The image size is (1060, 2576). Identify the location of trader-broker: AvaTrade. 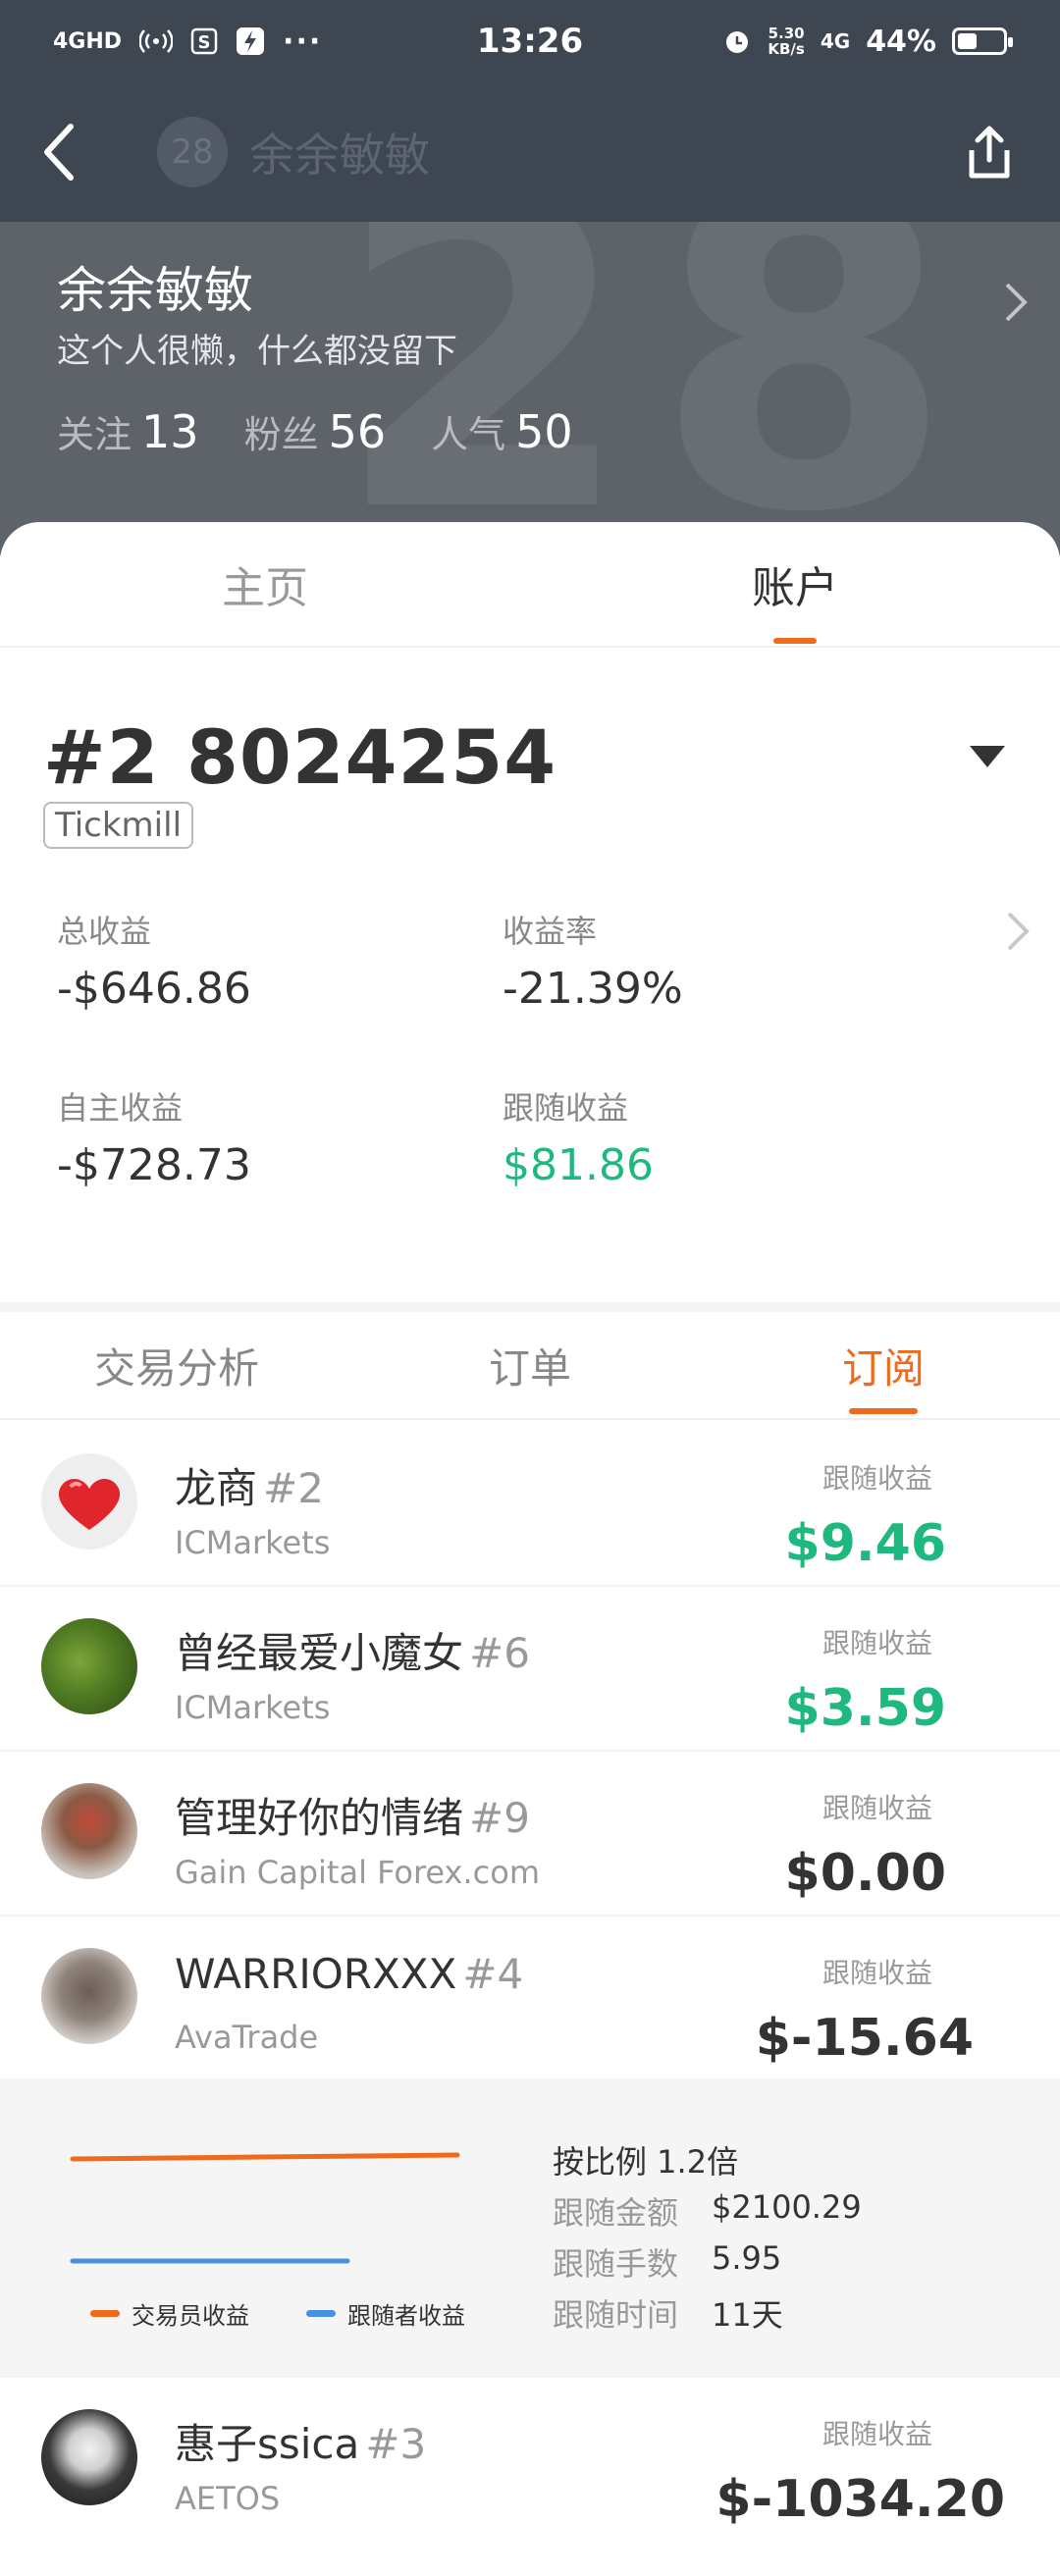
(247, 2037).